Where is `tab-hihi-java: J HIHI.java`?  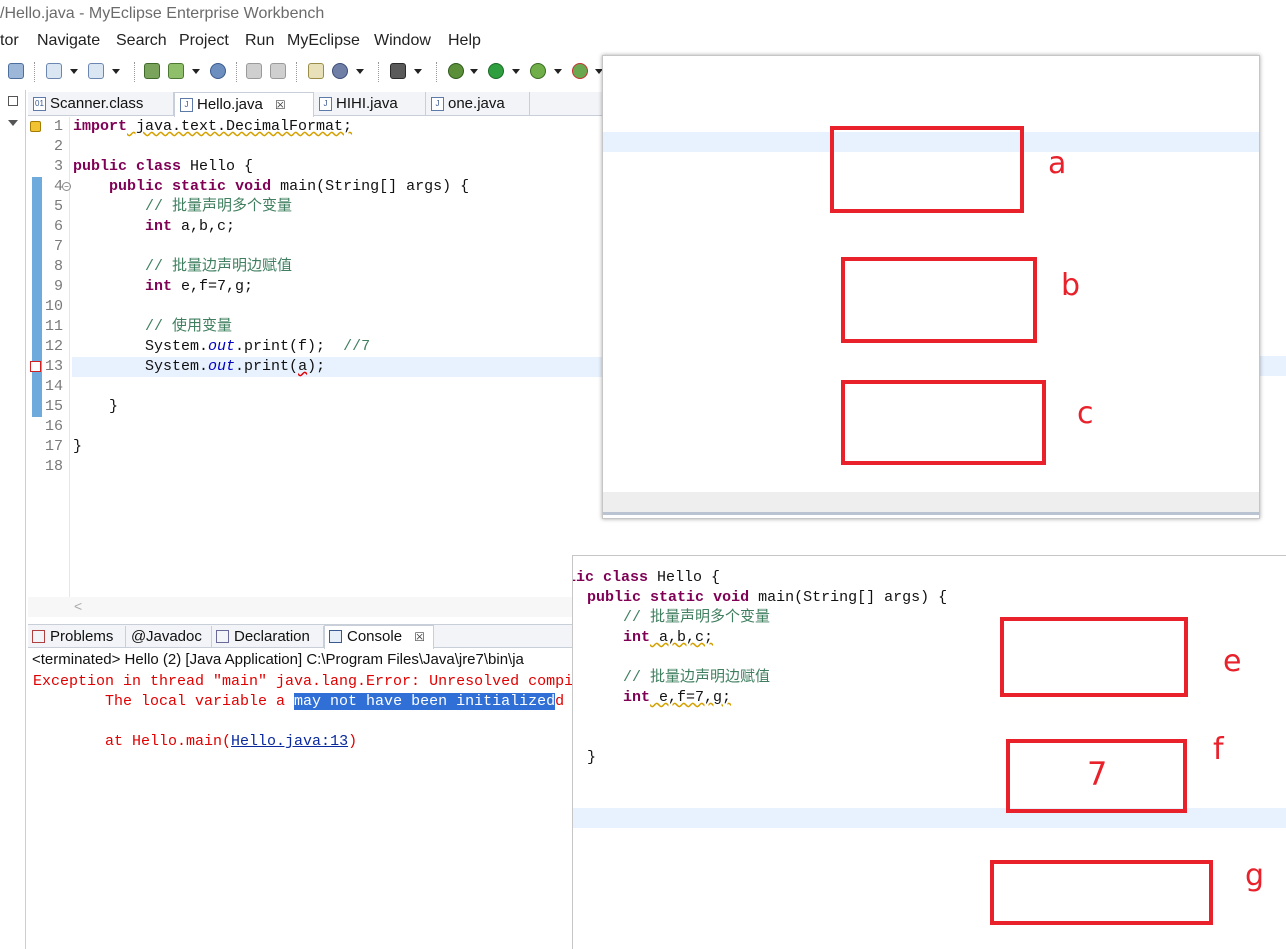 tab-hihi-java: J HIHI.java is located at coordinates (370, 104).